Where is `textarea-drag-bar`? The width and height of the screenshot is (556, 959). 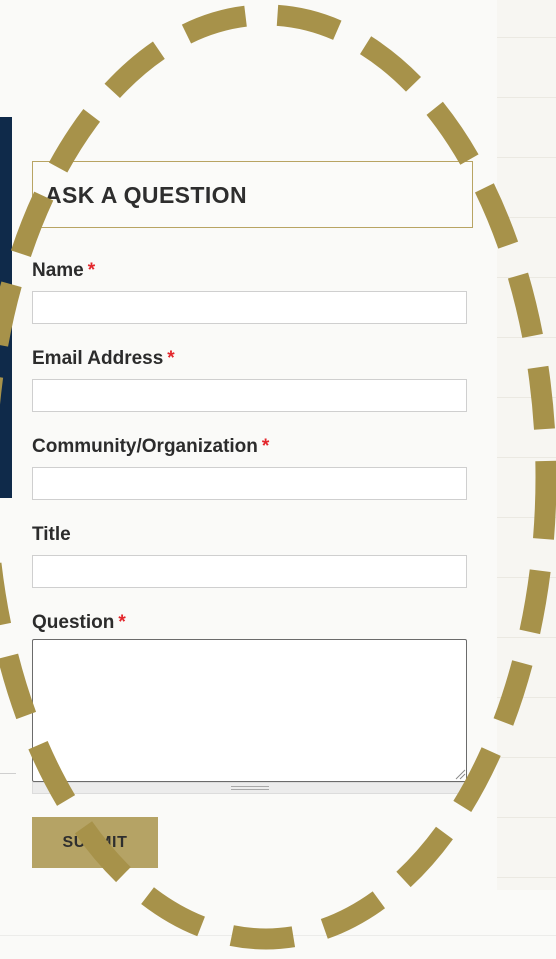 textarea-drag-bar is located at coordinates (249, 788).